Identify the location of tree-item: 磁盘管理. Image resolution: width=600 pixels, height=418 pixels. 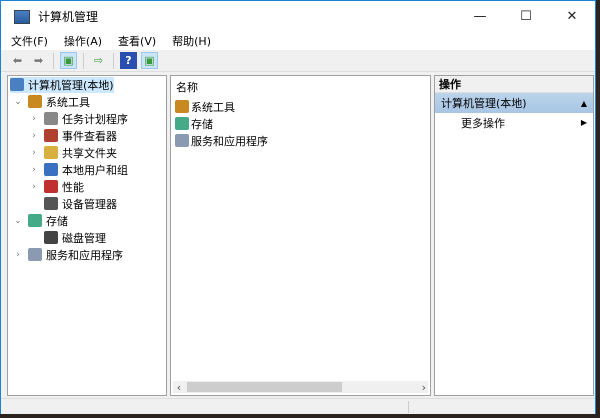
(87, 237).